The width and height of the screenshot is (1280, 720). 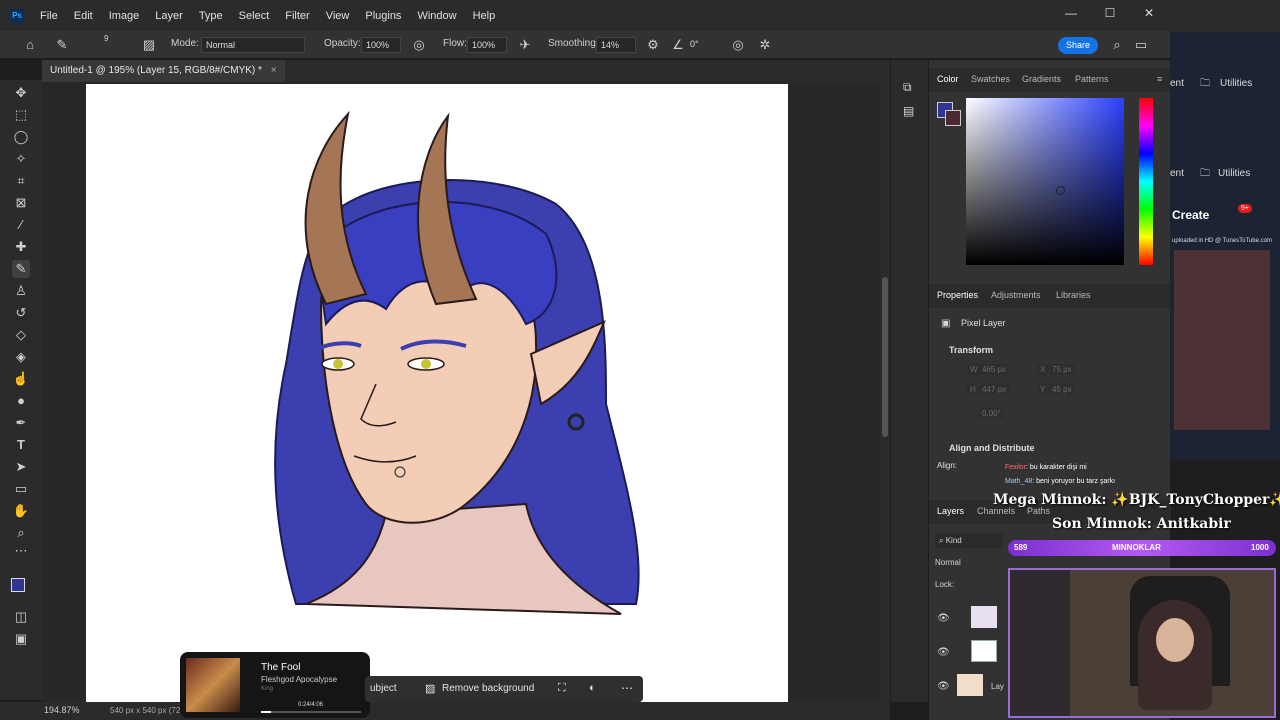 I want to click on transform-section-title: Transform, so click(x=971, y=350).